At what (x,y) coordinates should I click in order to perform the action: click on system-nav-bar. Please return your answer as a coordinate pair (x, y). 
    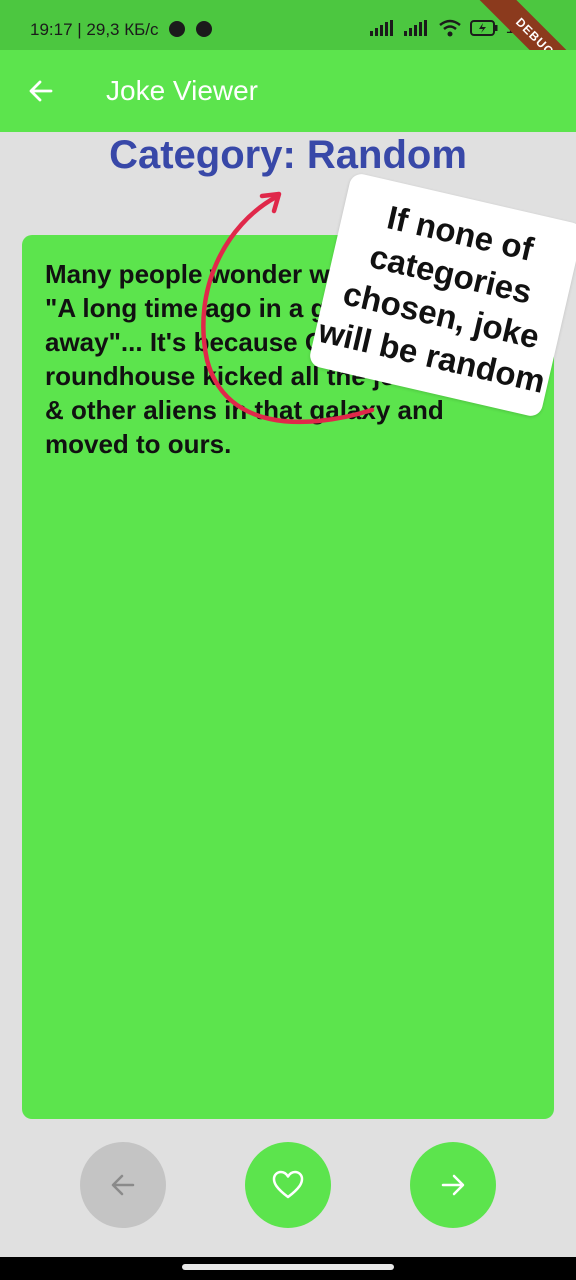
    Looking at the image, I should click on (288, 1268).